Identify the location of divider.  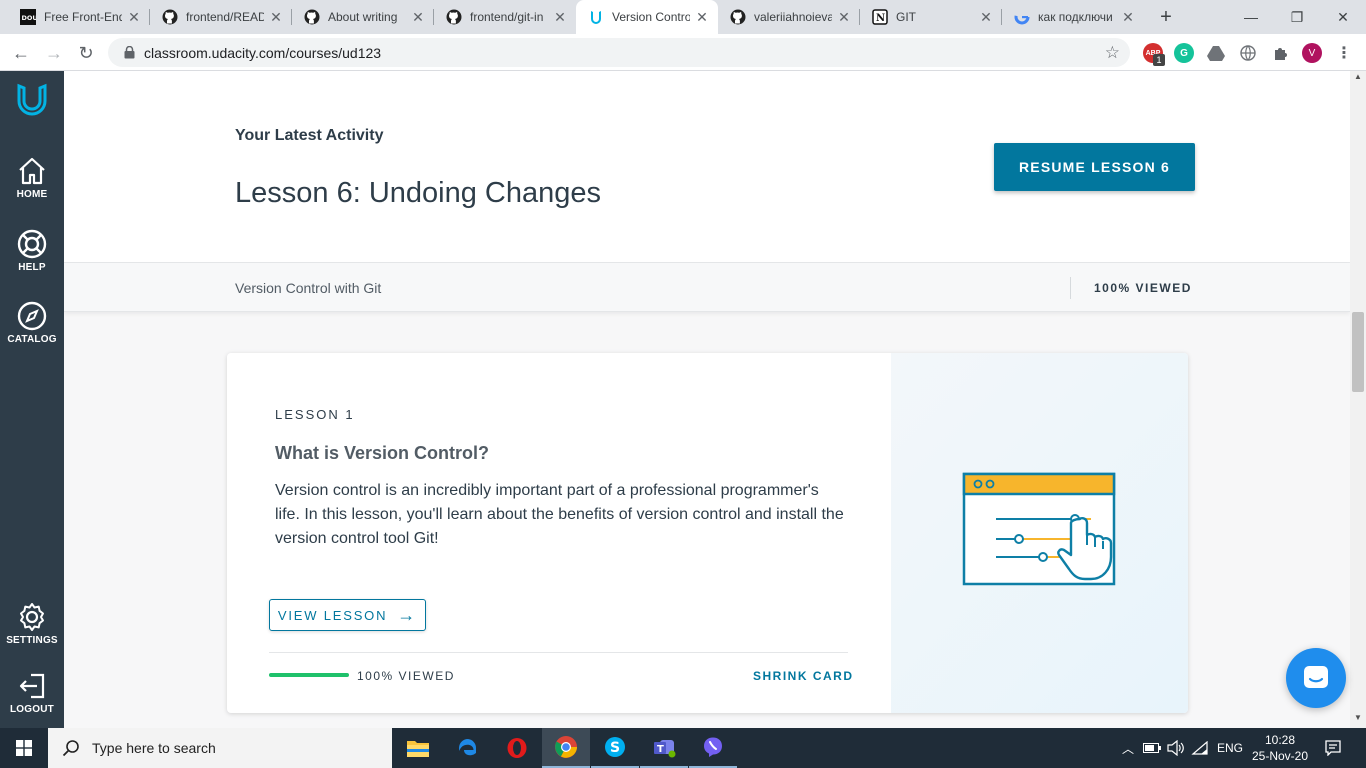
(1070, 288).